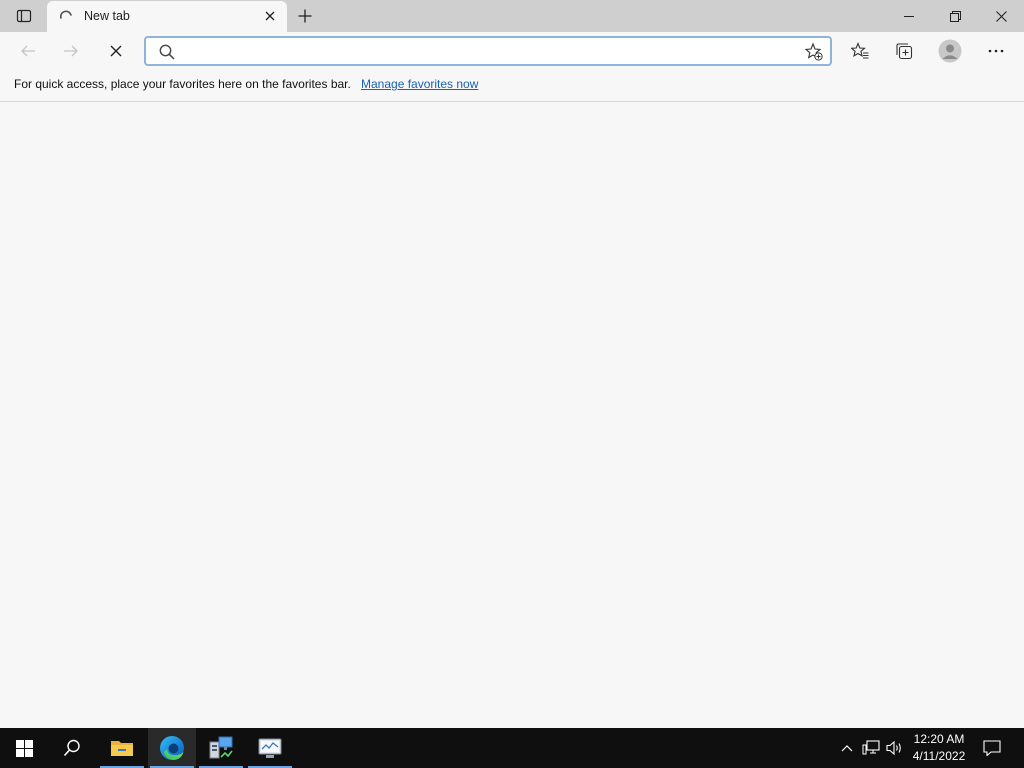 This screenshot has width=1024, height=768. I want to click on back-button, so click(28, 51).